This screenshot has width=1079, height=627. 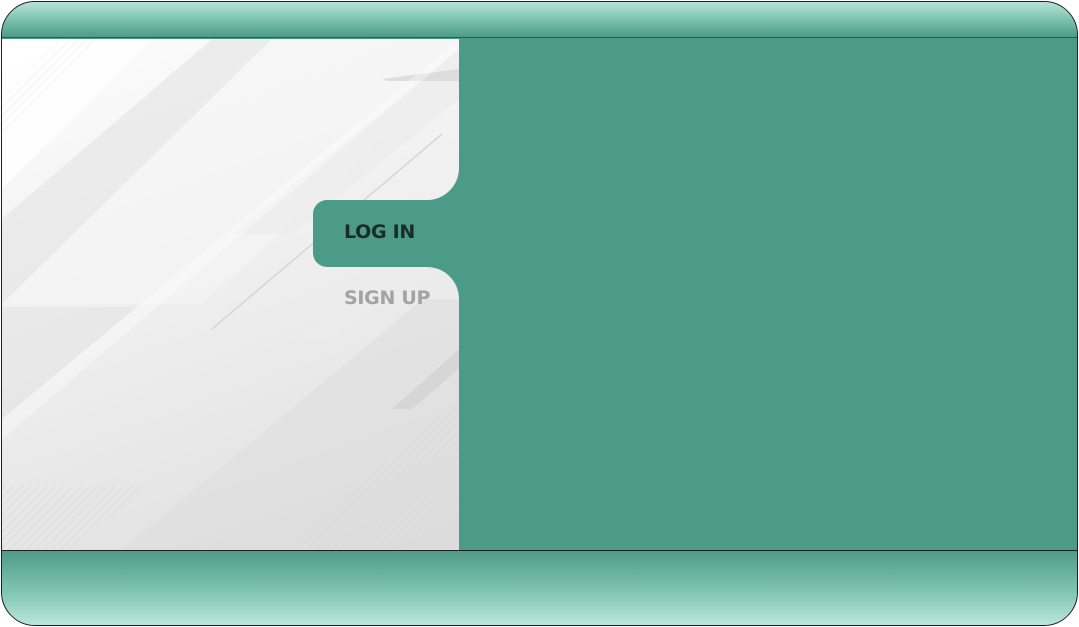 What do you see at coordinates (443, 184) in the screenshot?
I see `tab-curve-top` at bounding box center [443, 184].